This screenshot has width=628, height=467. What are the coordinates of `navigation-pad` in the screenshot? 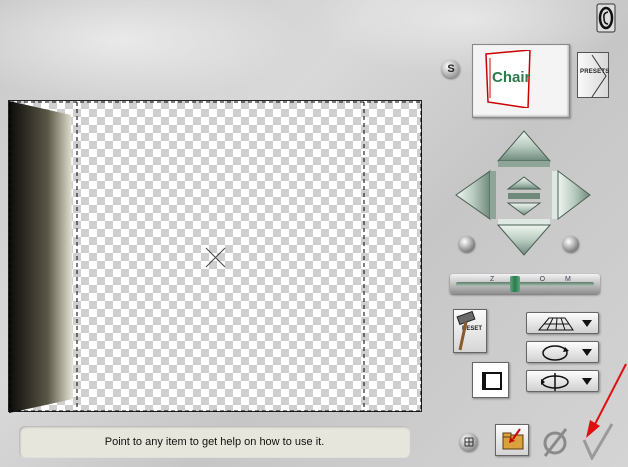 It's located at (526, 192).